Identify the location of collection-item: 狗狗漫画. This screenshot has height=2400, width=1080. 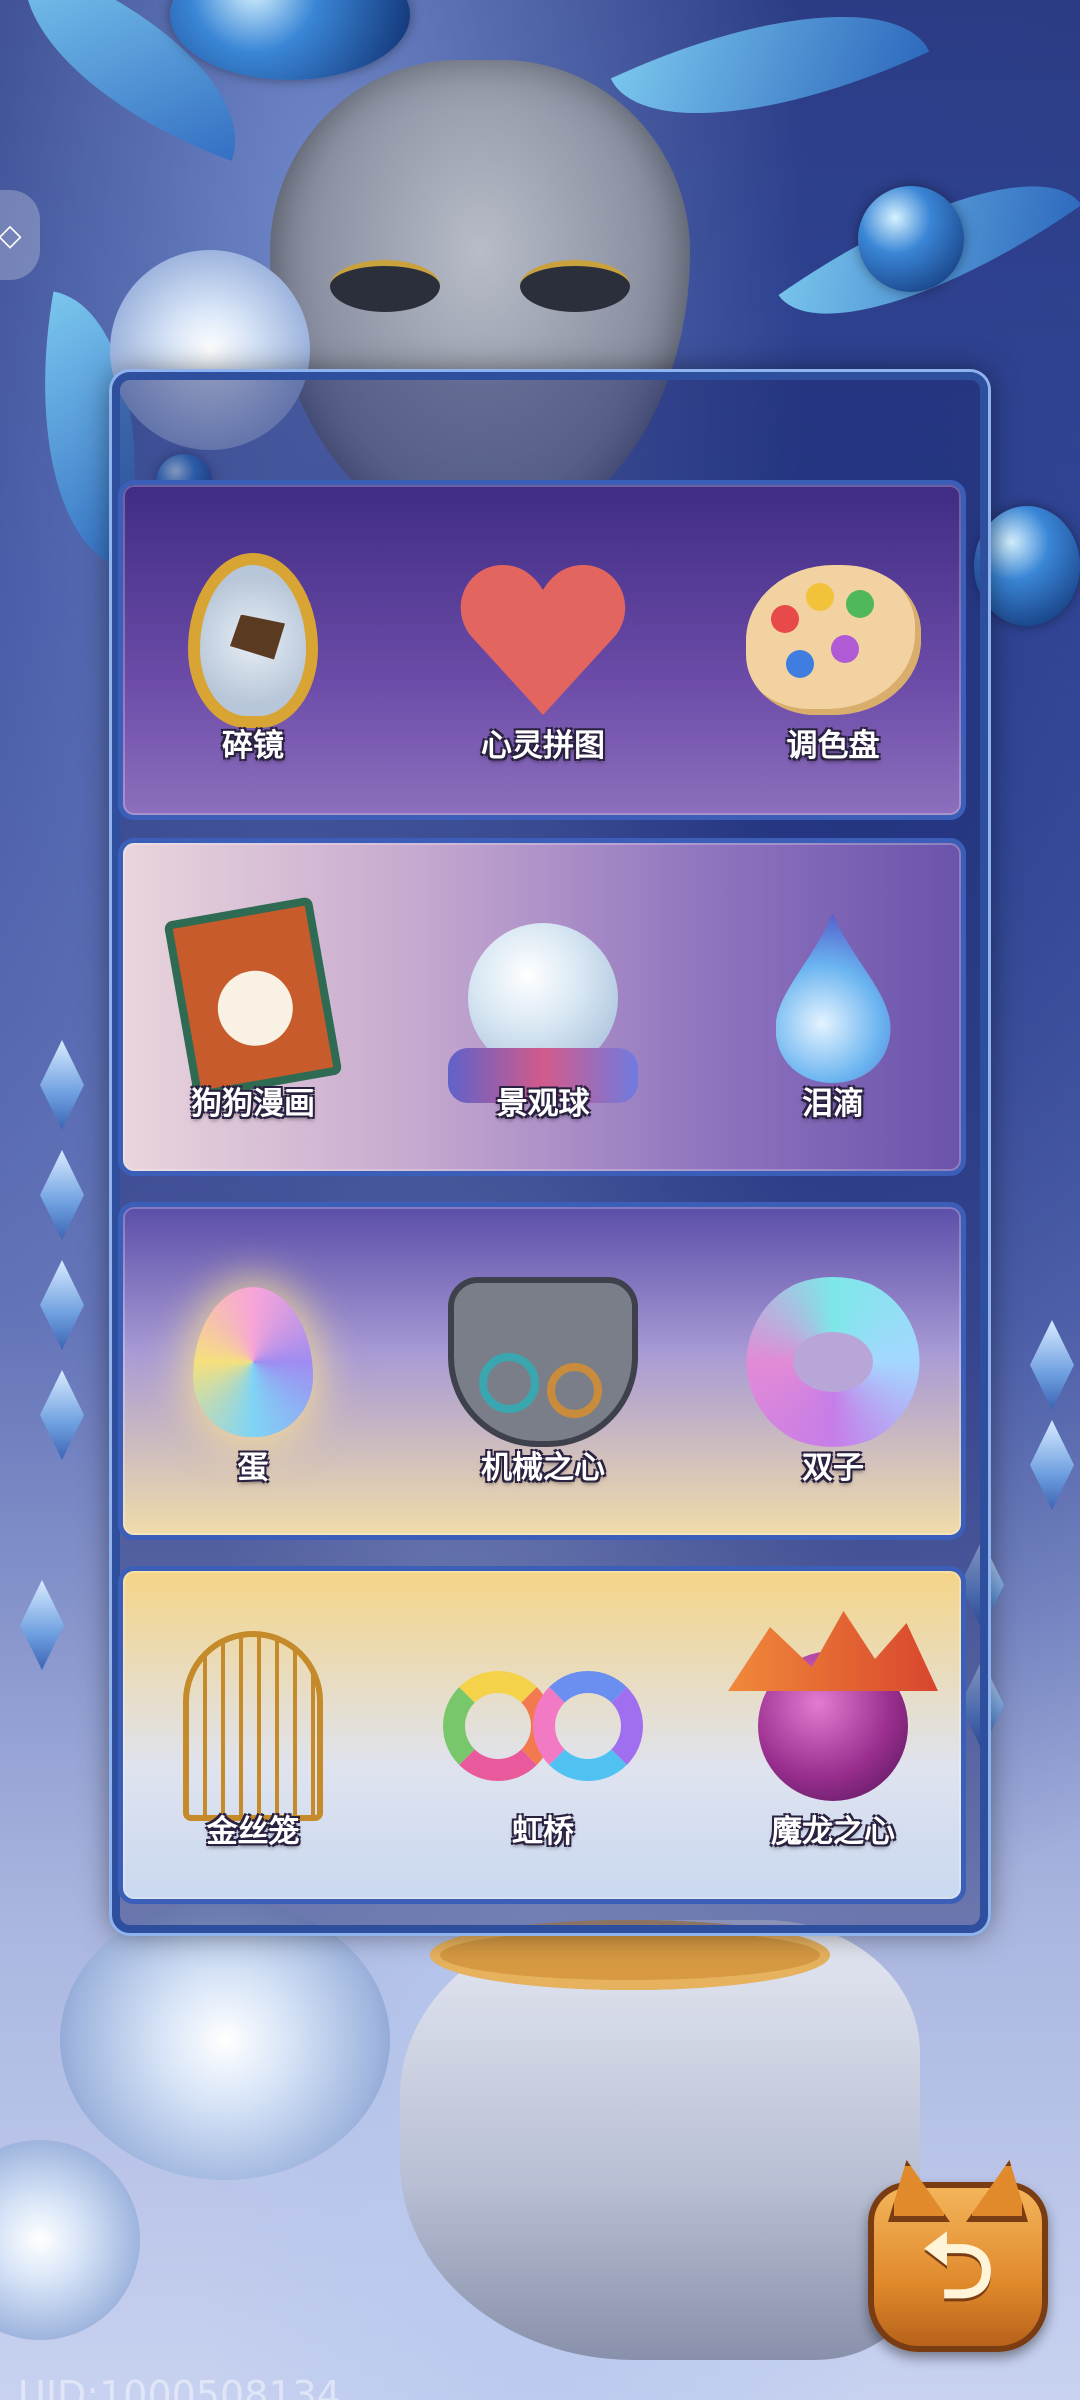
(253, 998).